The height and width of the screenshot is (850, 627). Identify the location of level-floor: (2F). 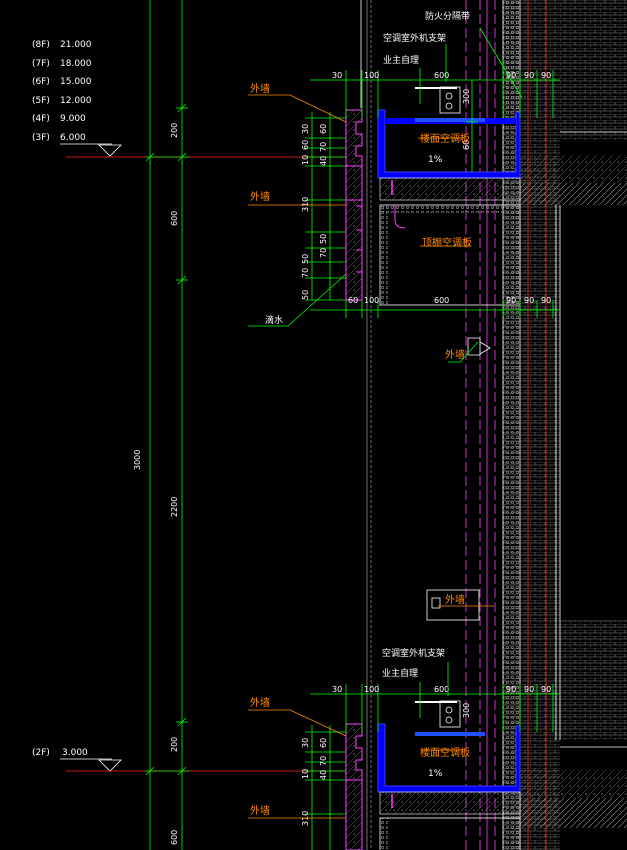
(41, 753).